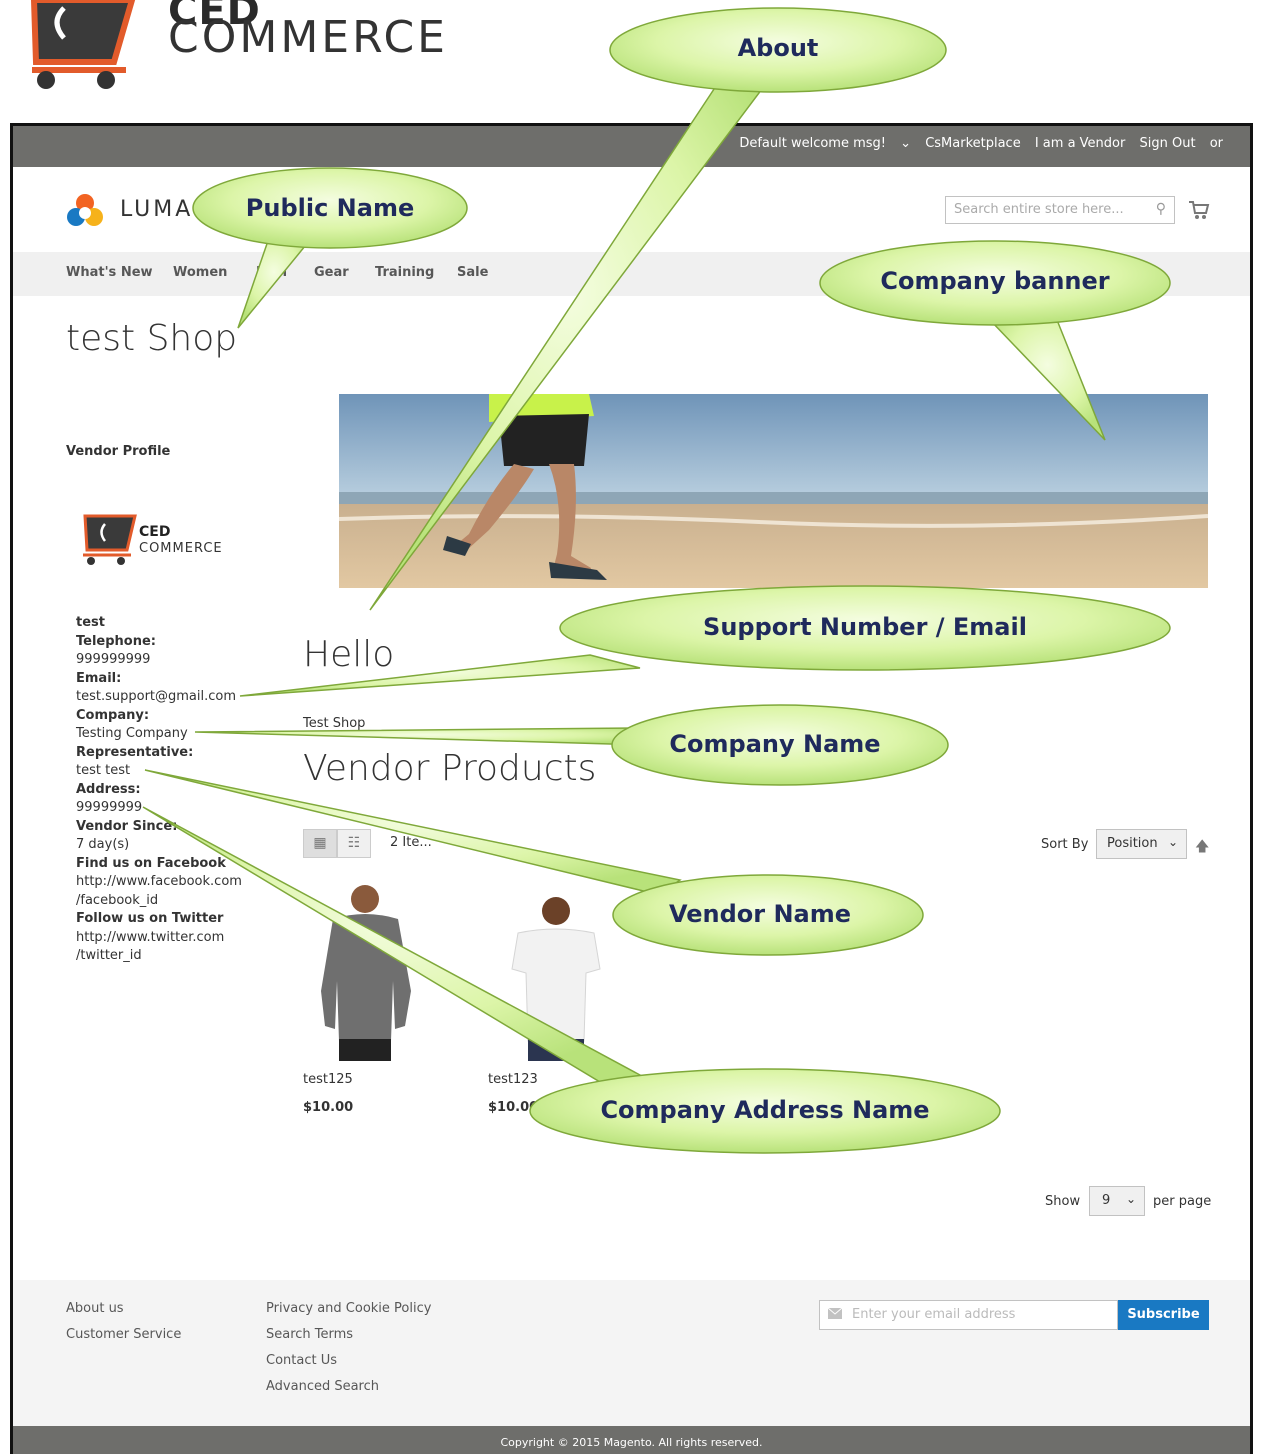  I want to click on newsletter-email-input: Enter your email address, so click(968, 1315).